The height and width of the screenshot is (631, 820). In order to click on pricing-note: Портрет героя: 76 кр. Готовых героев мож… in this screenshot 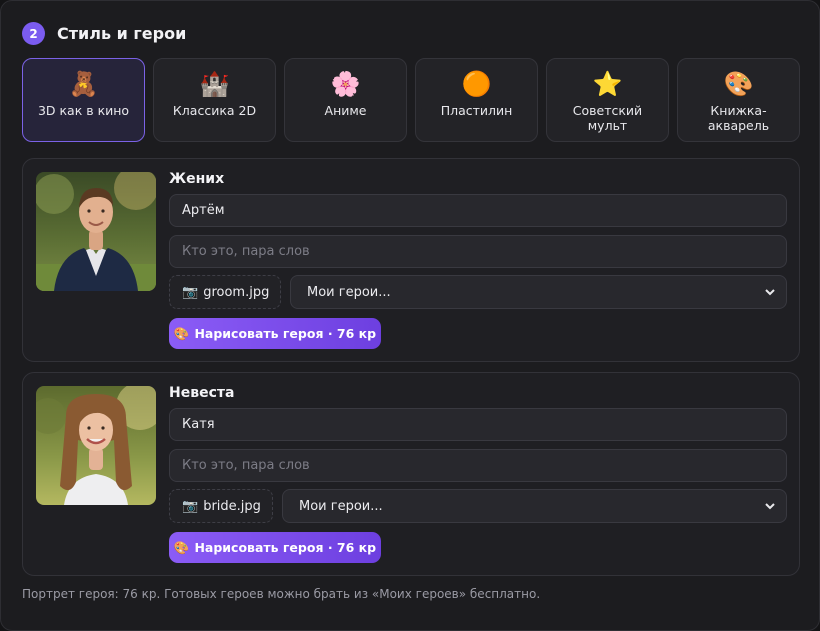, I will do `click(281, 594)`.